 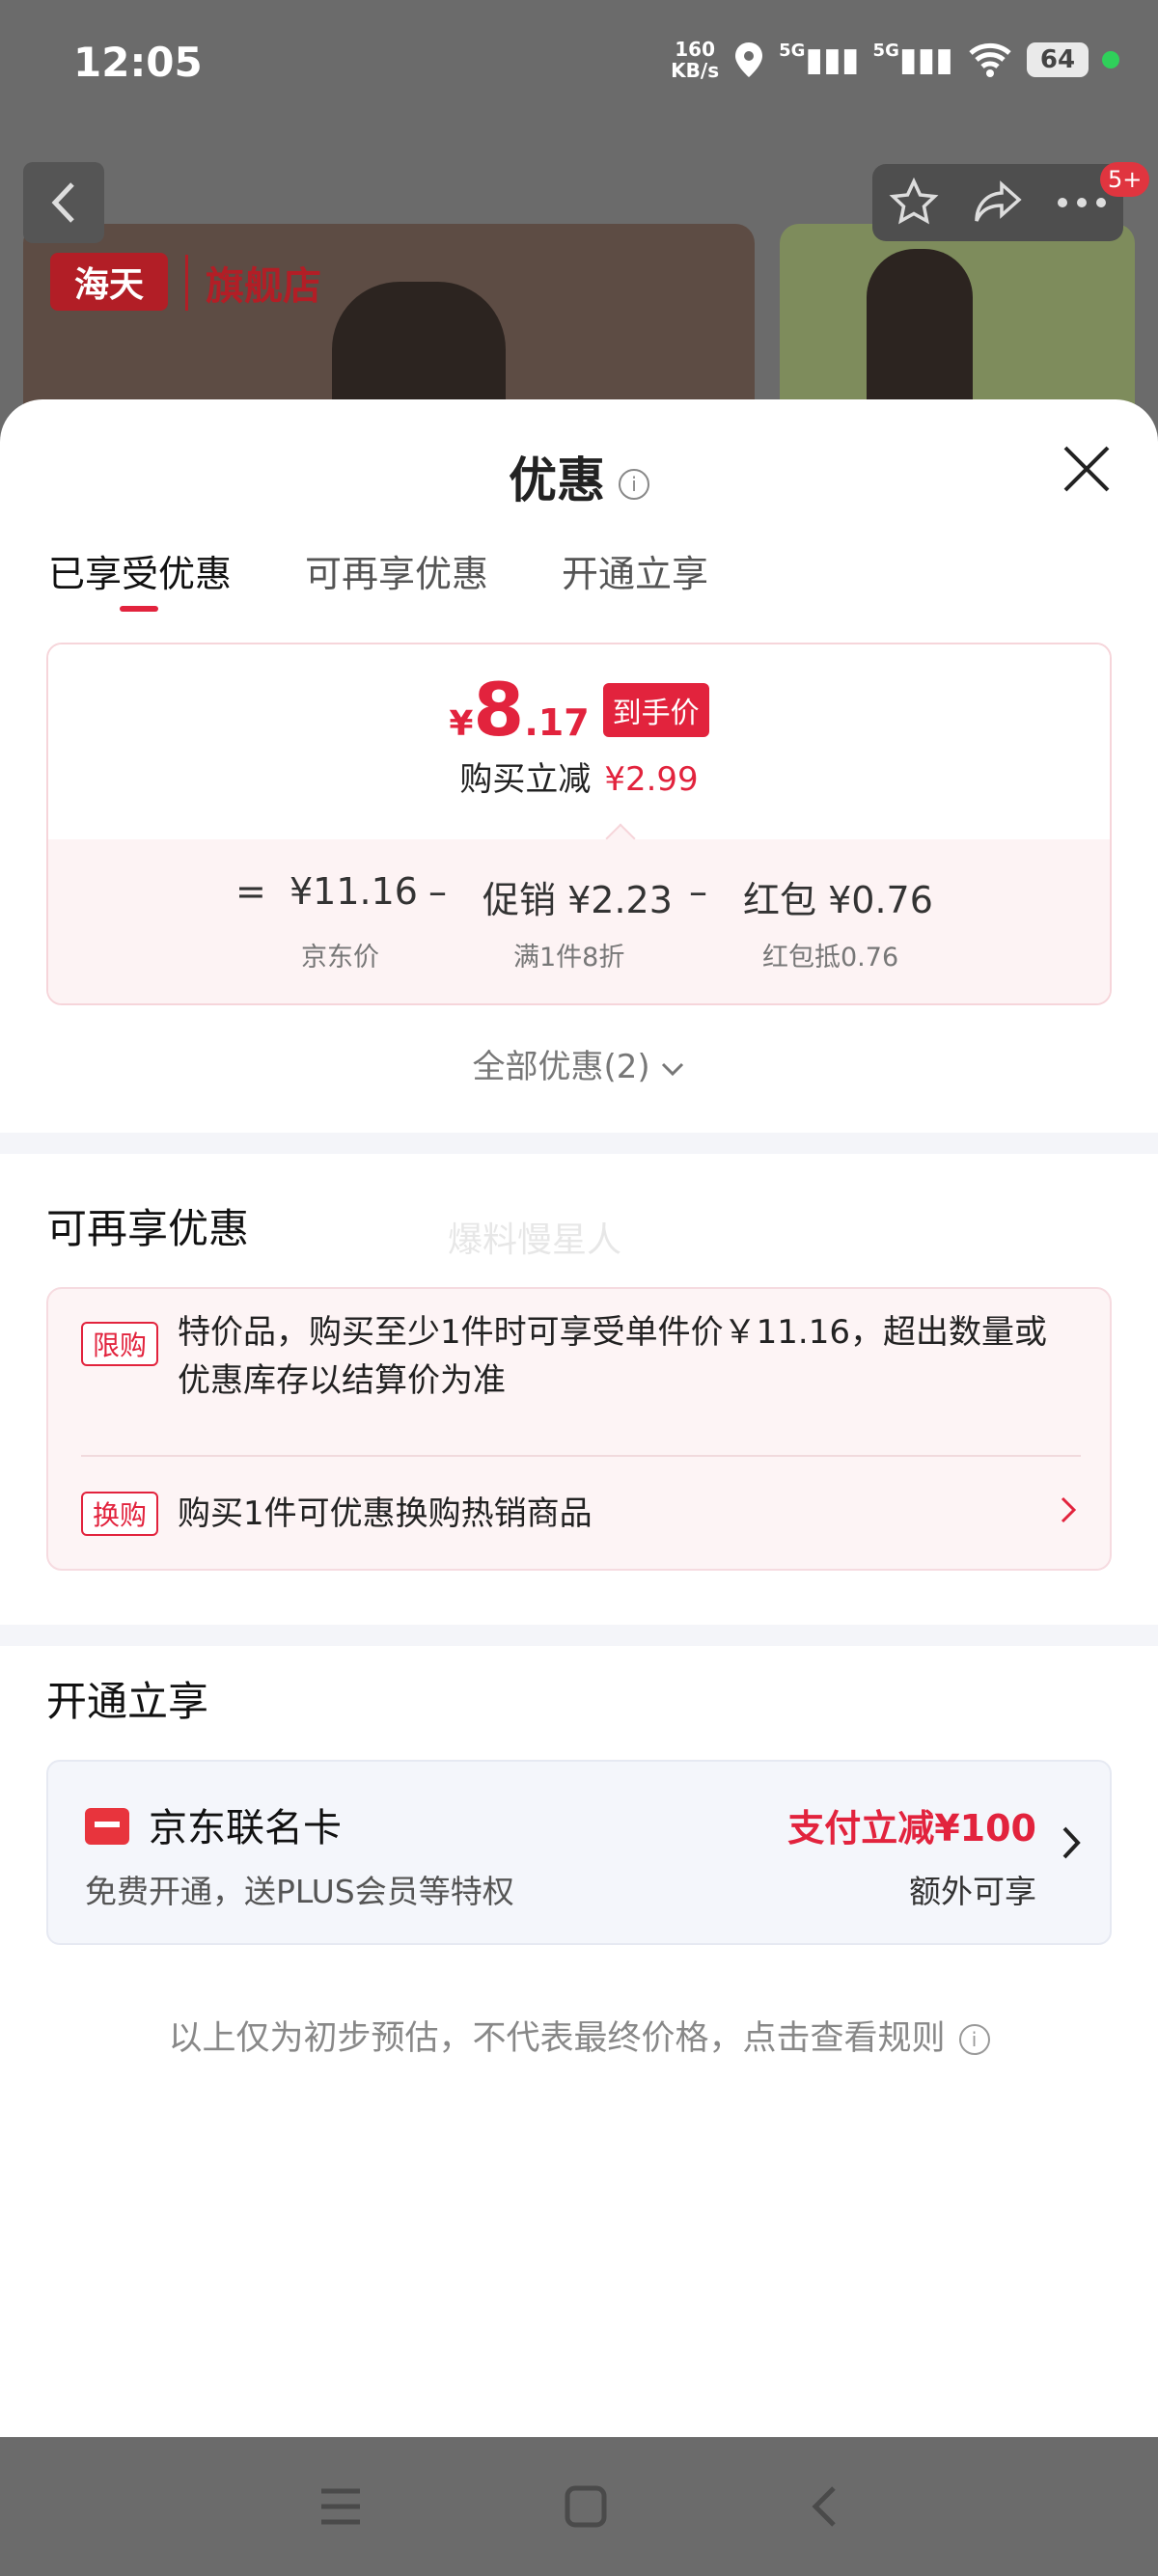 What do you see at coordinates (461, 724) in the screenshot?
I see `currency-symbol: ¥` at bounding box center [461, 724].